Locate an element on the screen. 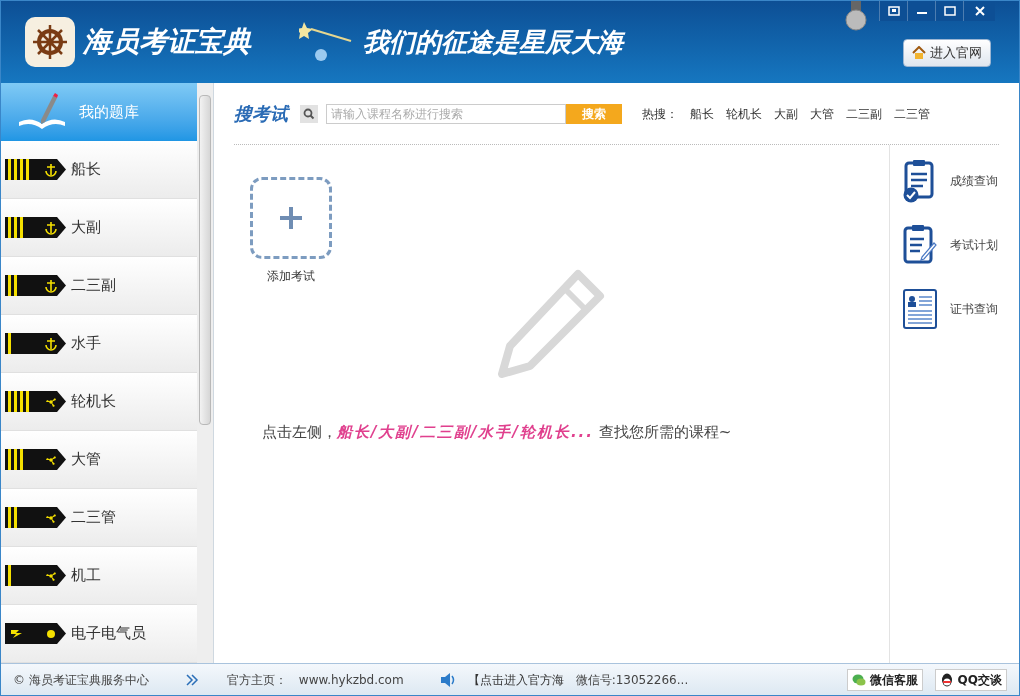  copyright-text: © 海员考证宝典服务中心 is located at coordinates (81, 680).